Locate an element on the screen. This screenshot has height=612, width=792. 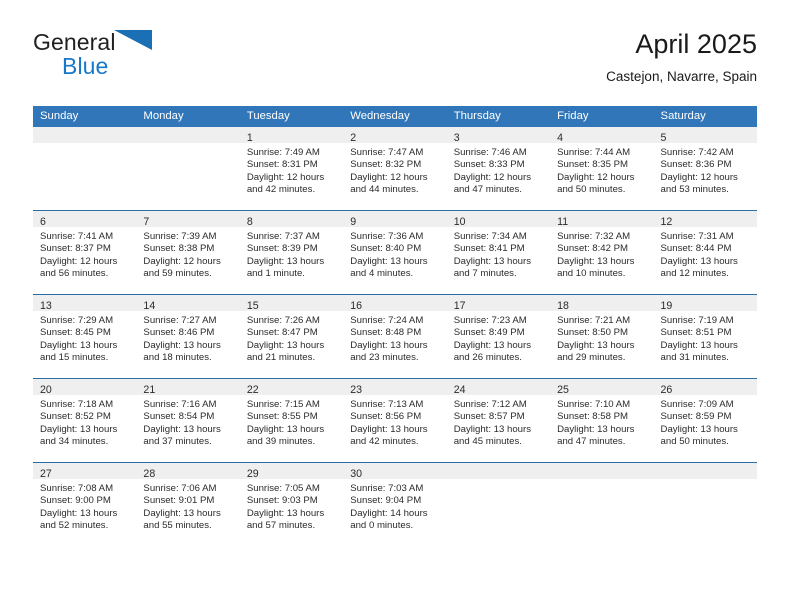
weekday-header-friday: Friday is located at coordinates (602, 116).